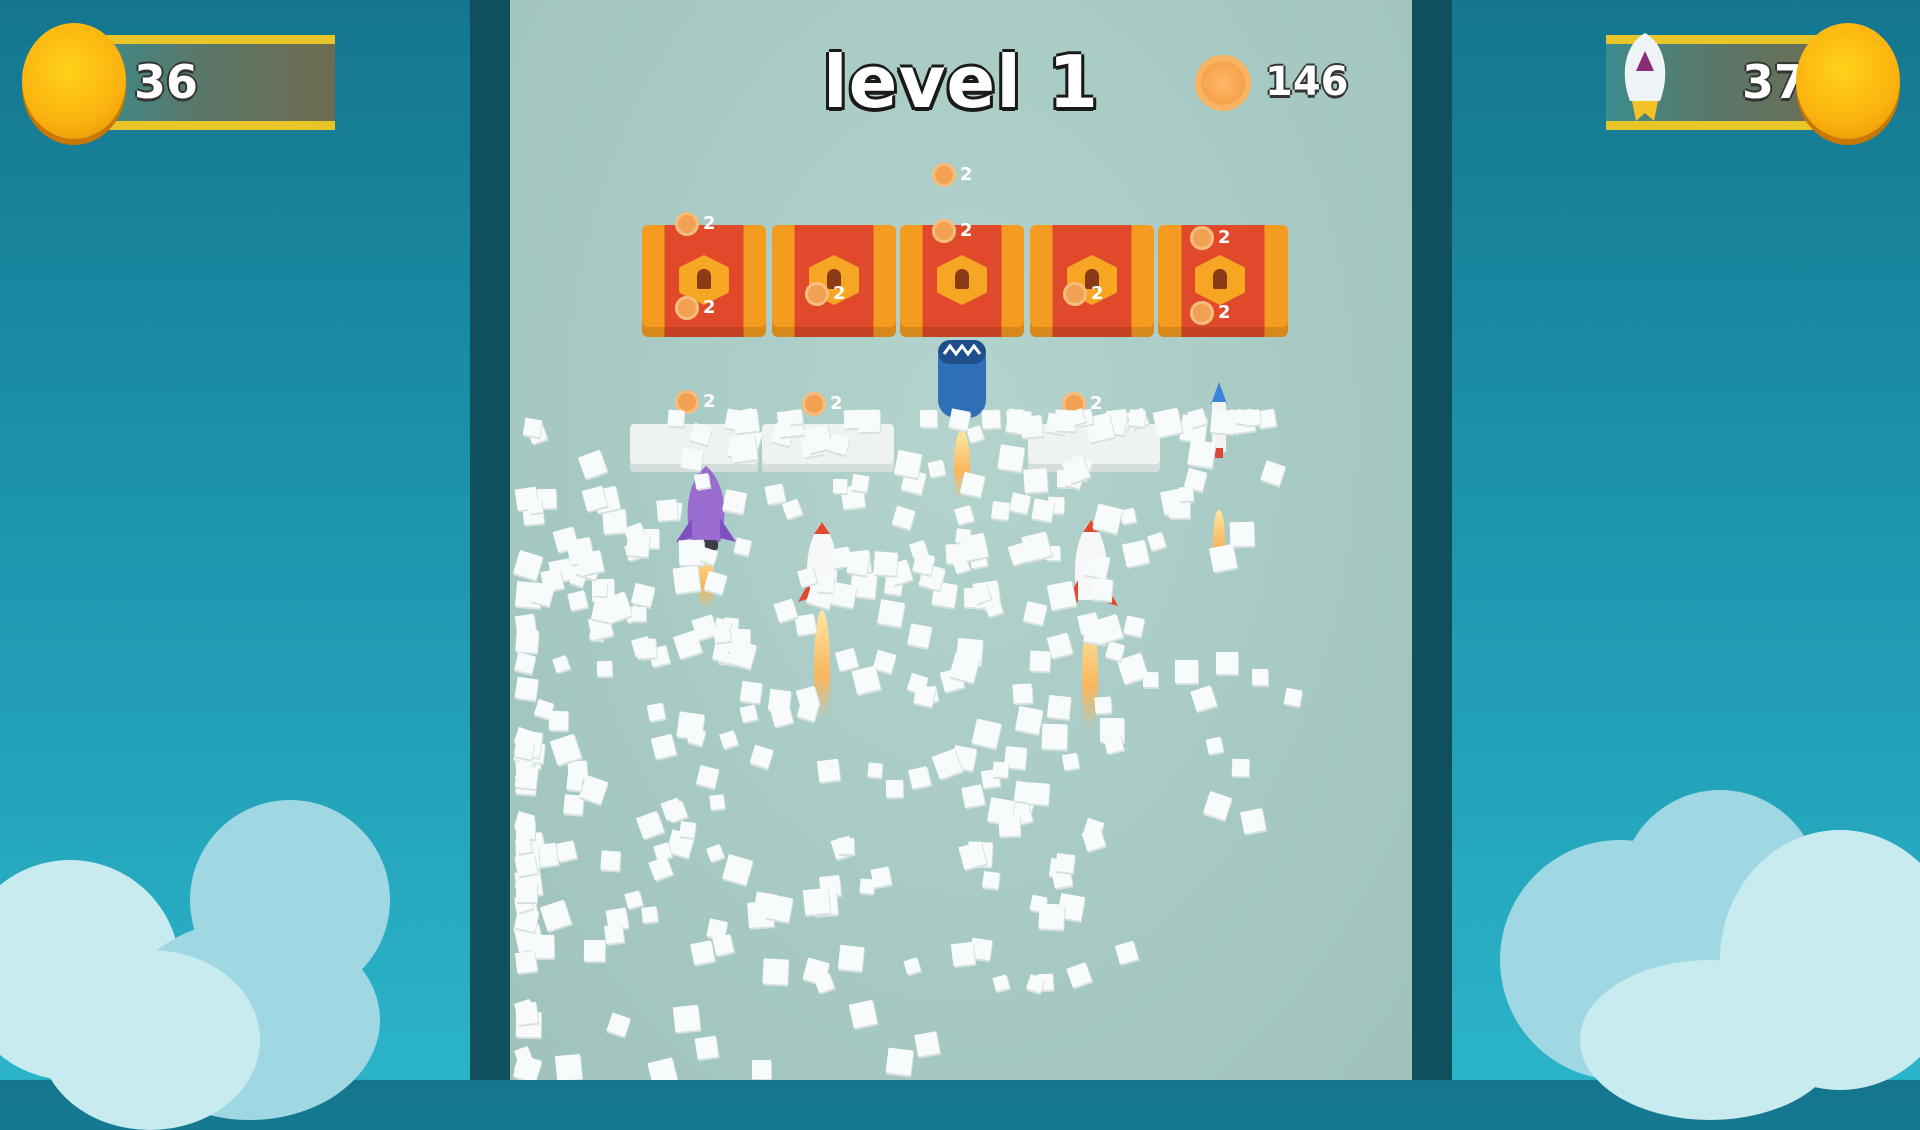  What do you see at coordinates (1710, 1040) in the screenshot?
I see `cloud-right` at bounding box center [1710, 1040].